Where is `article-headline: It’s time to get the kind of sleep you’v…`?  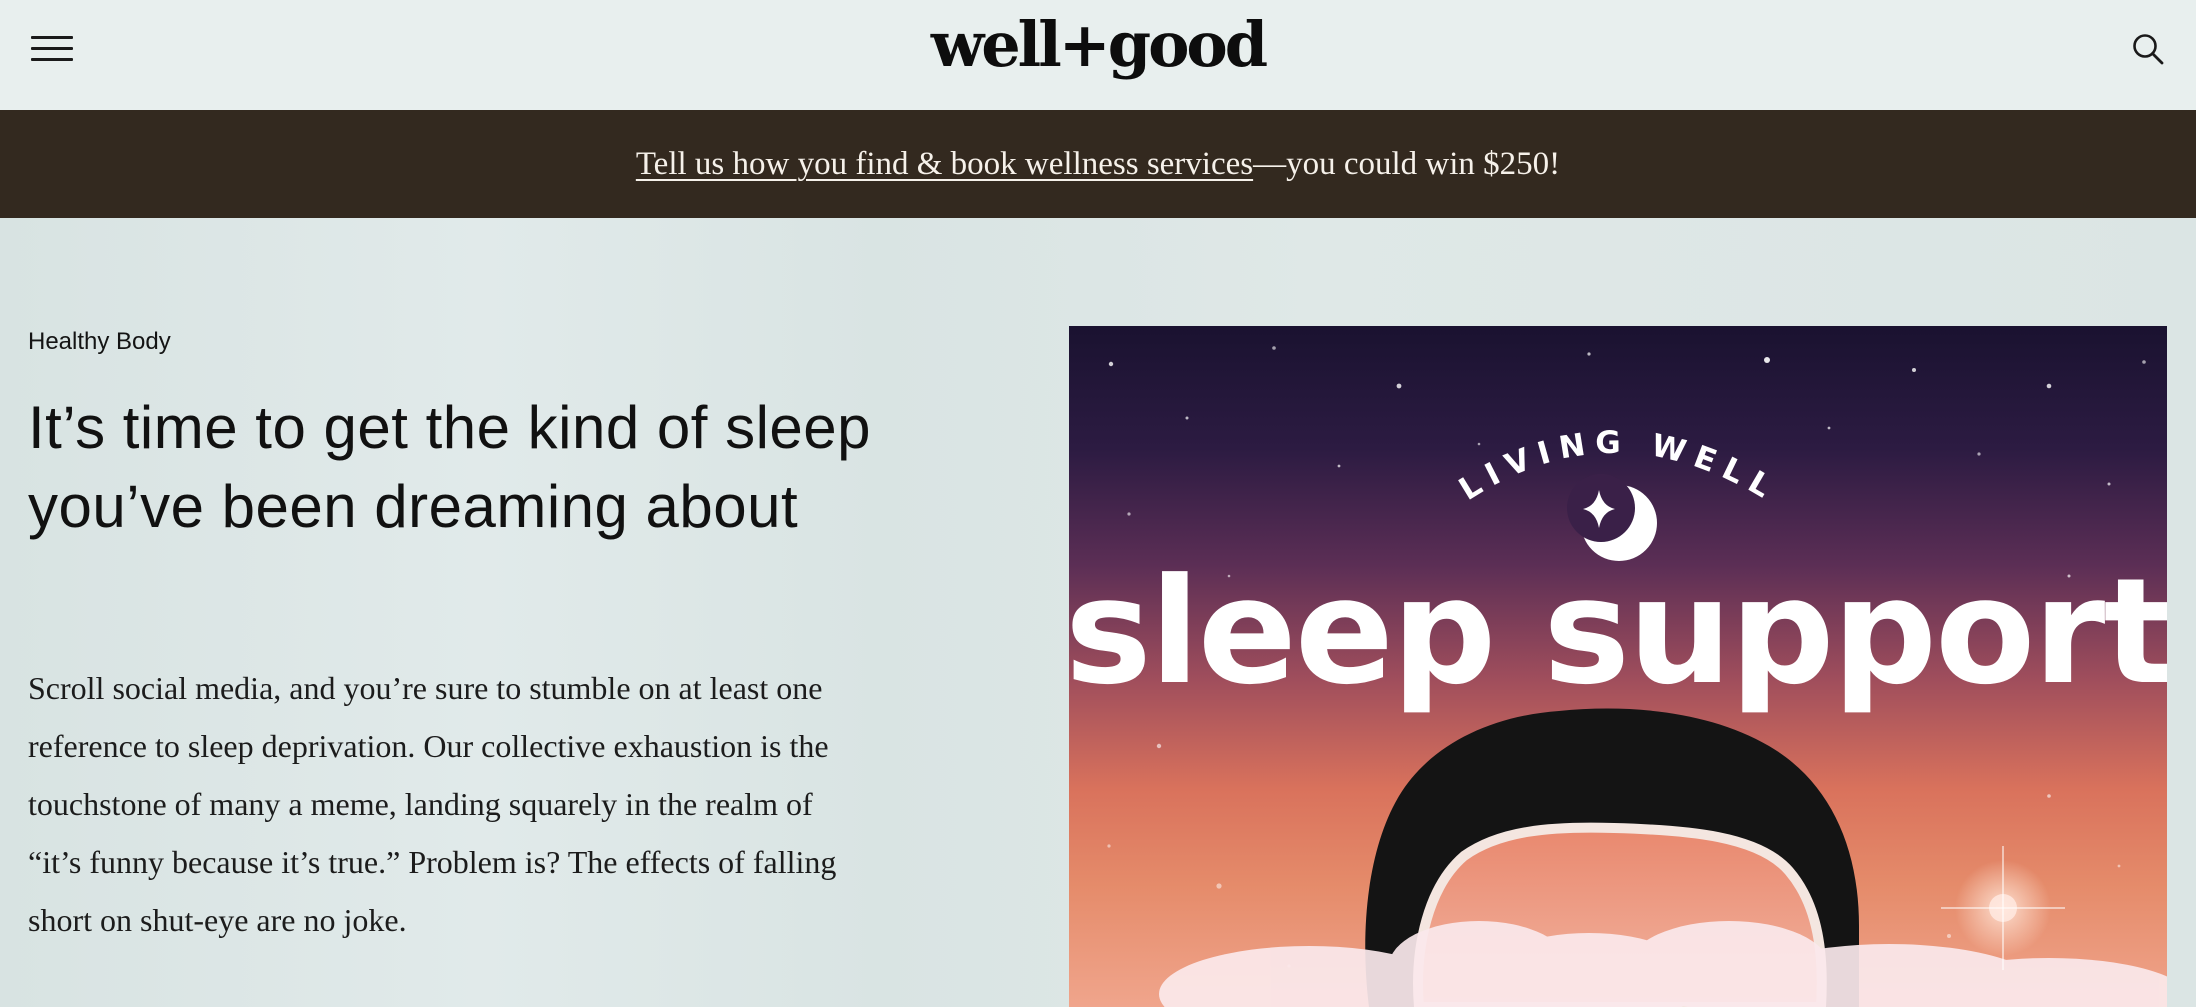
article-headline: It’s time to get the kind of sleep you’v… is located at coordinates (450, 467).